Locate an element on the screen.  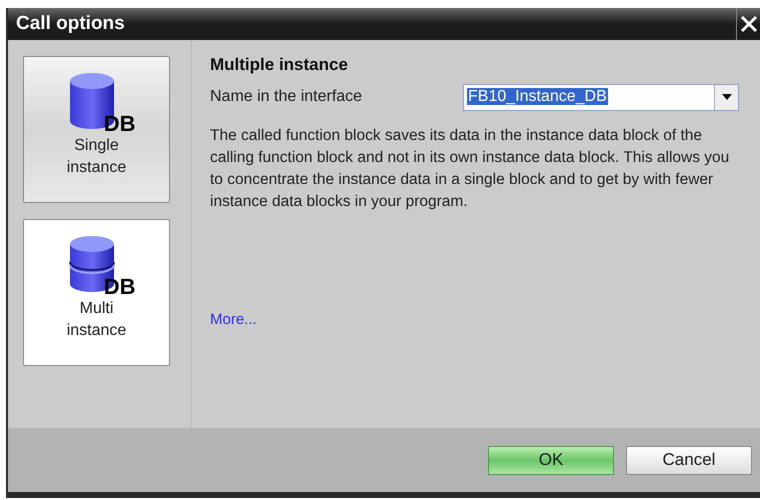
section-heading: Multiple instance is located at coordinates (279, 65).